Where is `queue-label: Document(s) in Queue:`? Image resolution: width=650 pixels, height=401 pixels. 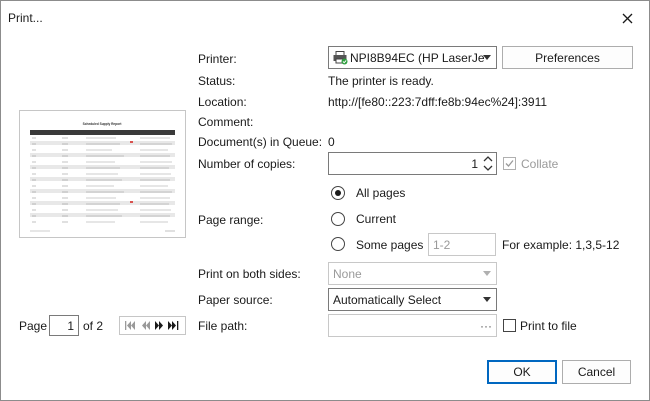 queue-label: Document(s) in Queue: is located at coordinates (260, 142).